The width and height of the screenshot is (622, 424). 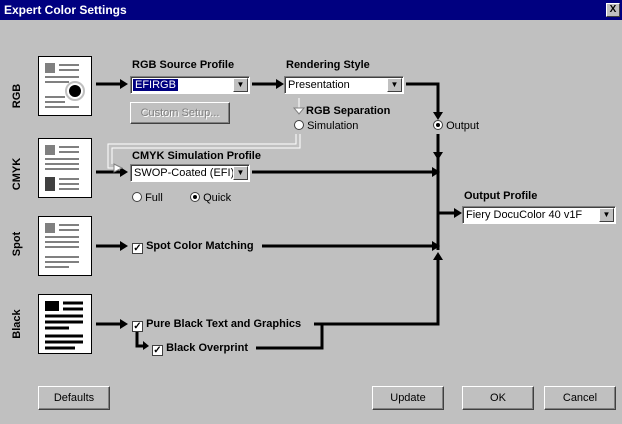 I want to click on black-overprint-checkbox: ✓, so click(x=157, y=350).